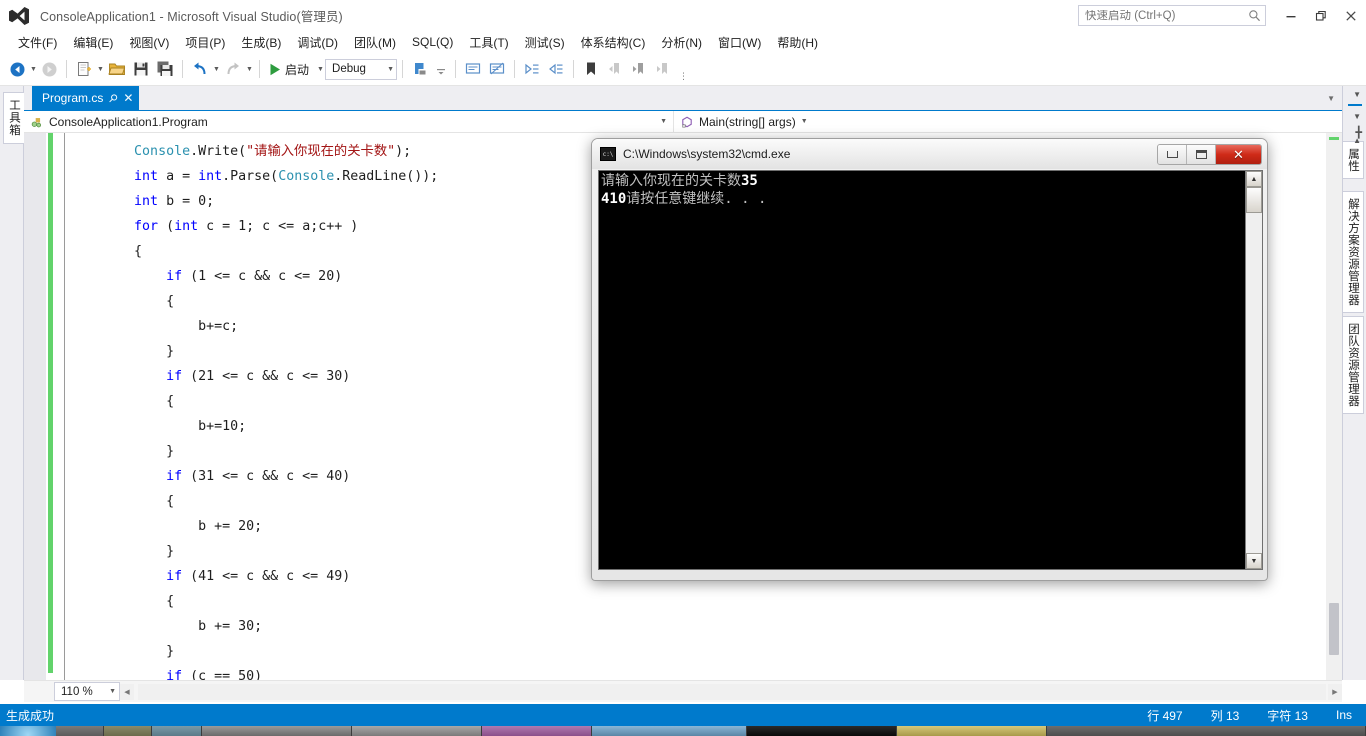 Image resolution: width=1366 pixels, height=736 pixels. I want to click on menu-analyze: 分析(N), so click(681, 42).